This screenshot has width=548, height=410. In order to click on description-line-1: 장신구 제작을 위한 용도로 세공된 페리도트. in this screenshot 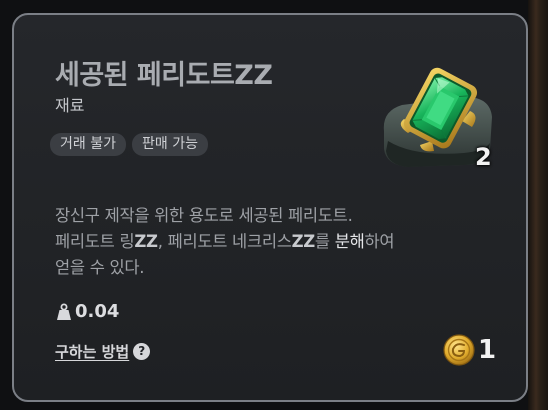, I will do `click(204, 215)`.